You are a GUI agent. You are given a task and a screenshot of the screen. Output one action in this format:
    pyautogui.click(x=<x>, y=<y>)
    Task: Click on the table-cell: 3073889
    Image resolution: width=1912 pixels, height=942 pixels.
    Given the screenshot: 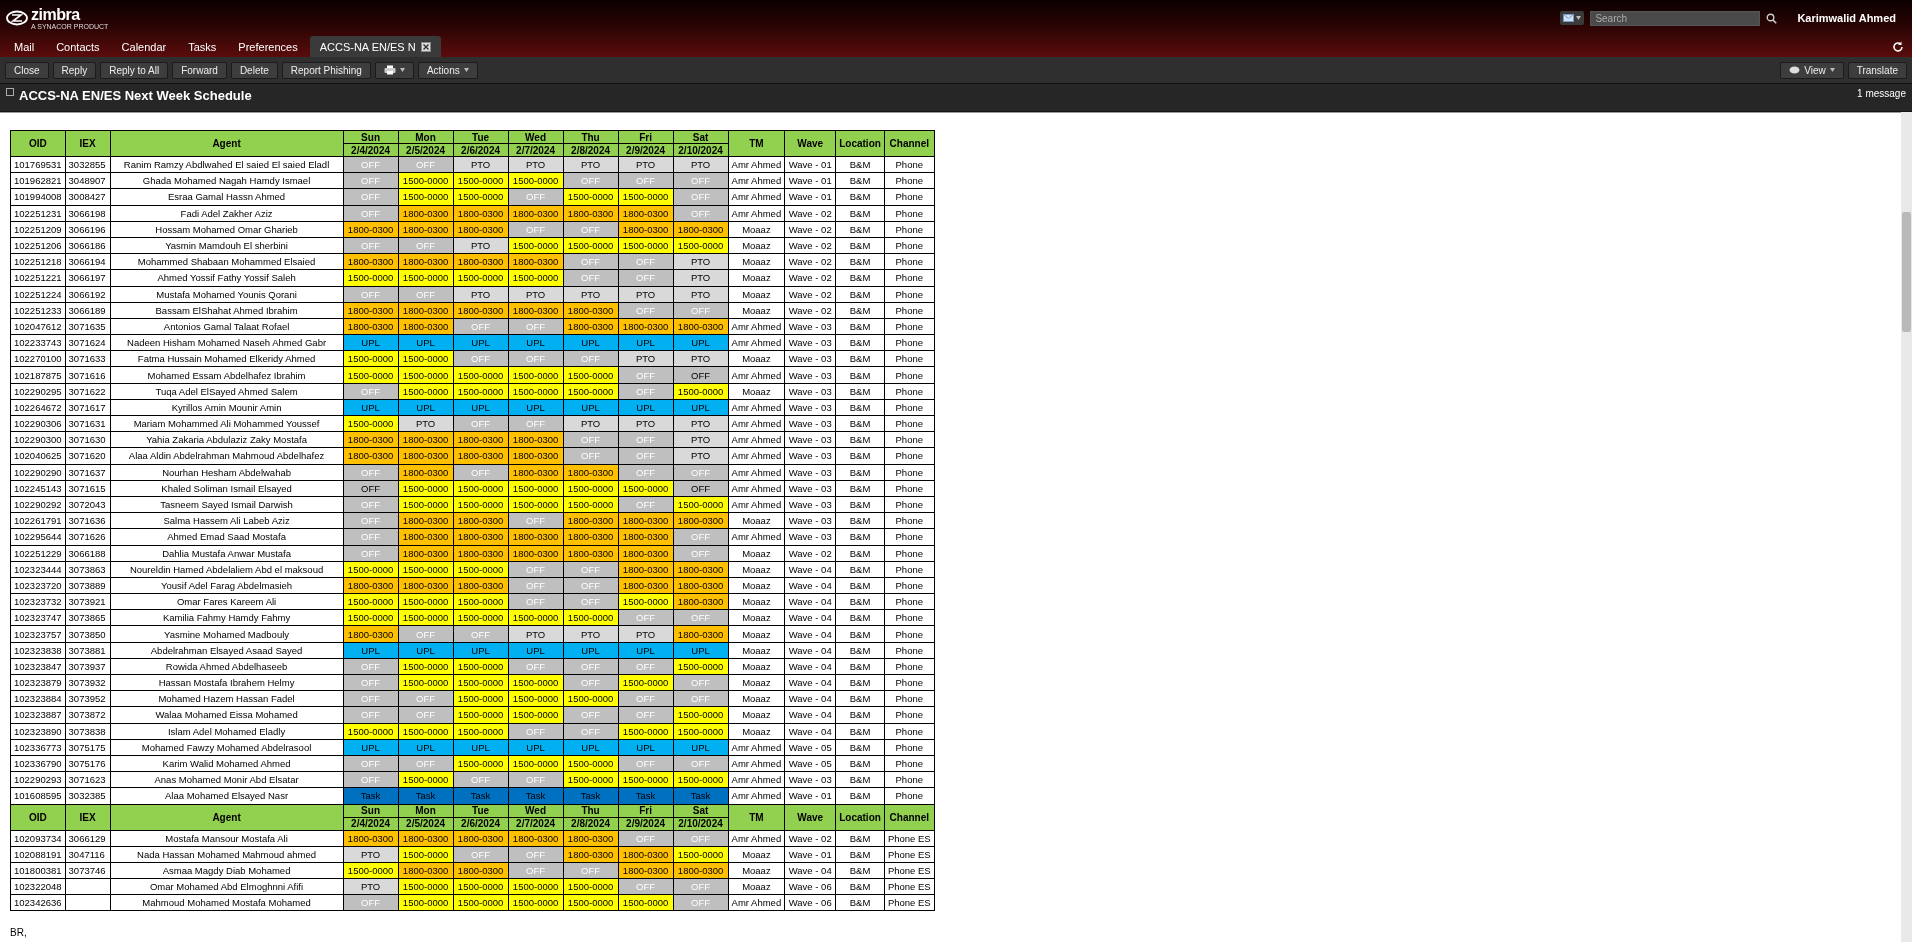 What is the action you would take?
    pyautogui.click(x=88, y=585)
    